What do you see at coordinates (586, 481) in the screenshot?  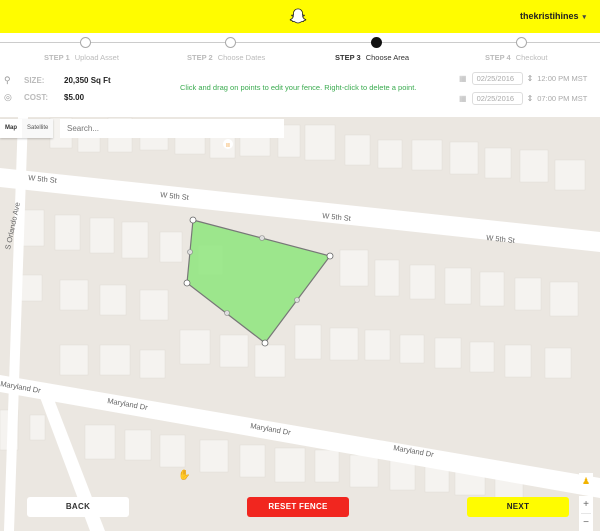 I see `street-view-pegman-icon: ♟` at bounding box center [586, 481].